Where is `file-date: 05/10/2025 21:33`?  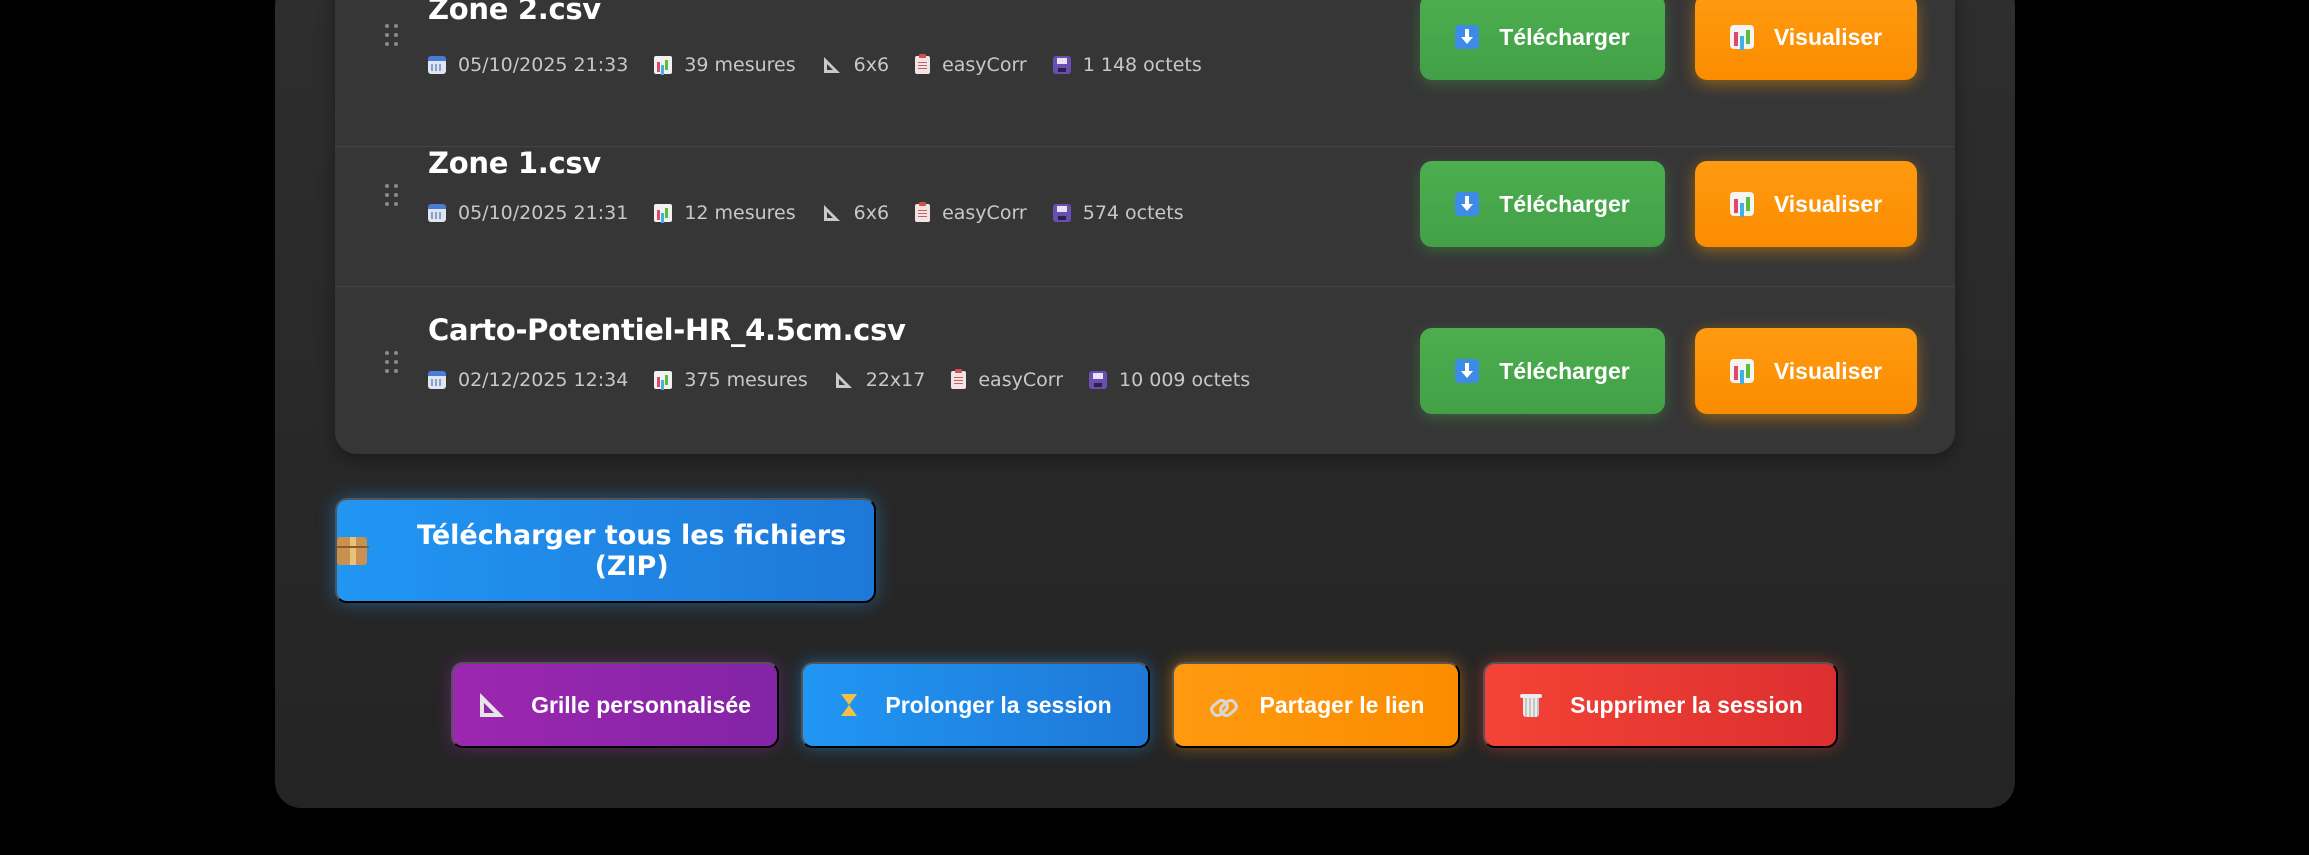
file-date: 05/10/2025 21:33 is located at coordinates (528, 65).